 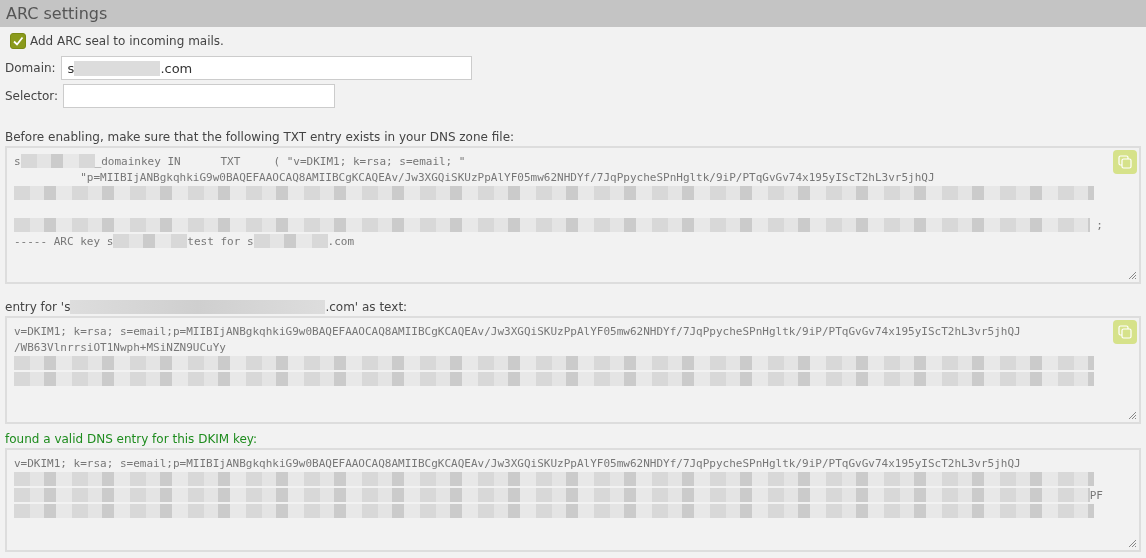 What do you see at coordinates (1099, 225) in the screenshot?
I see `code-text: ;` at bounding box center [1099, 225].